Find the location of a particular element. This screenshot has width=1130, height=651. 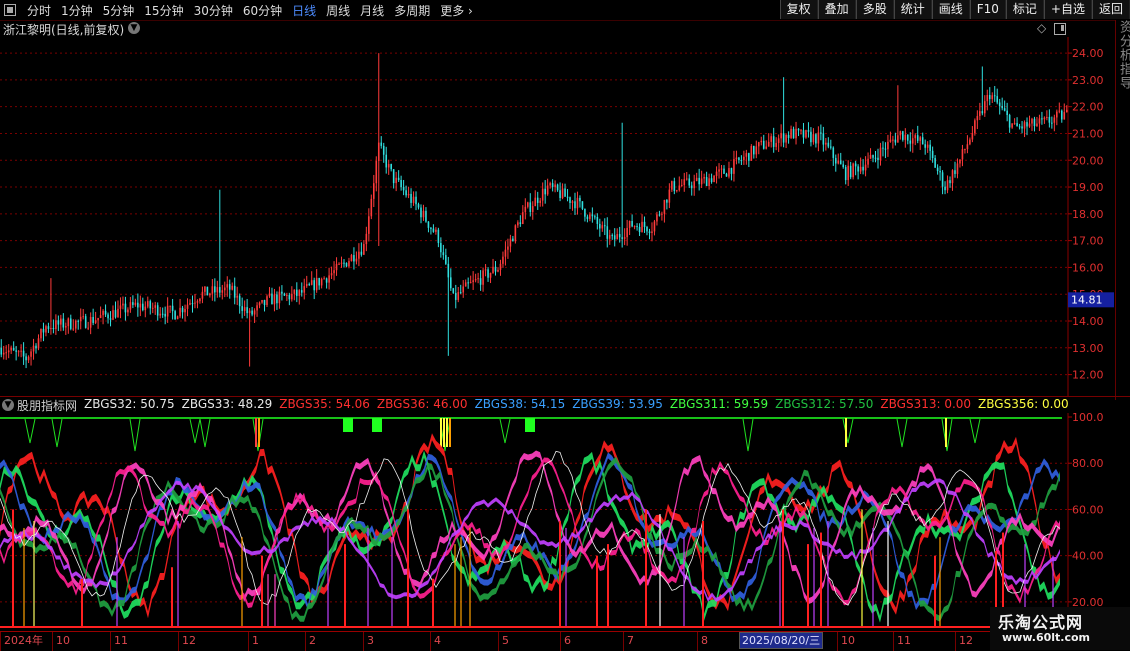

indicator-value-5: ZBGS39: 53.95 is located at coordinates (617, 404).